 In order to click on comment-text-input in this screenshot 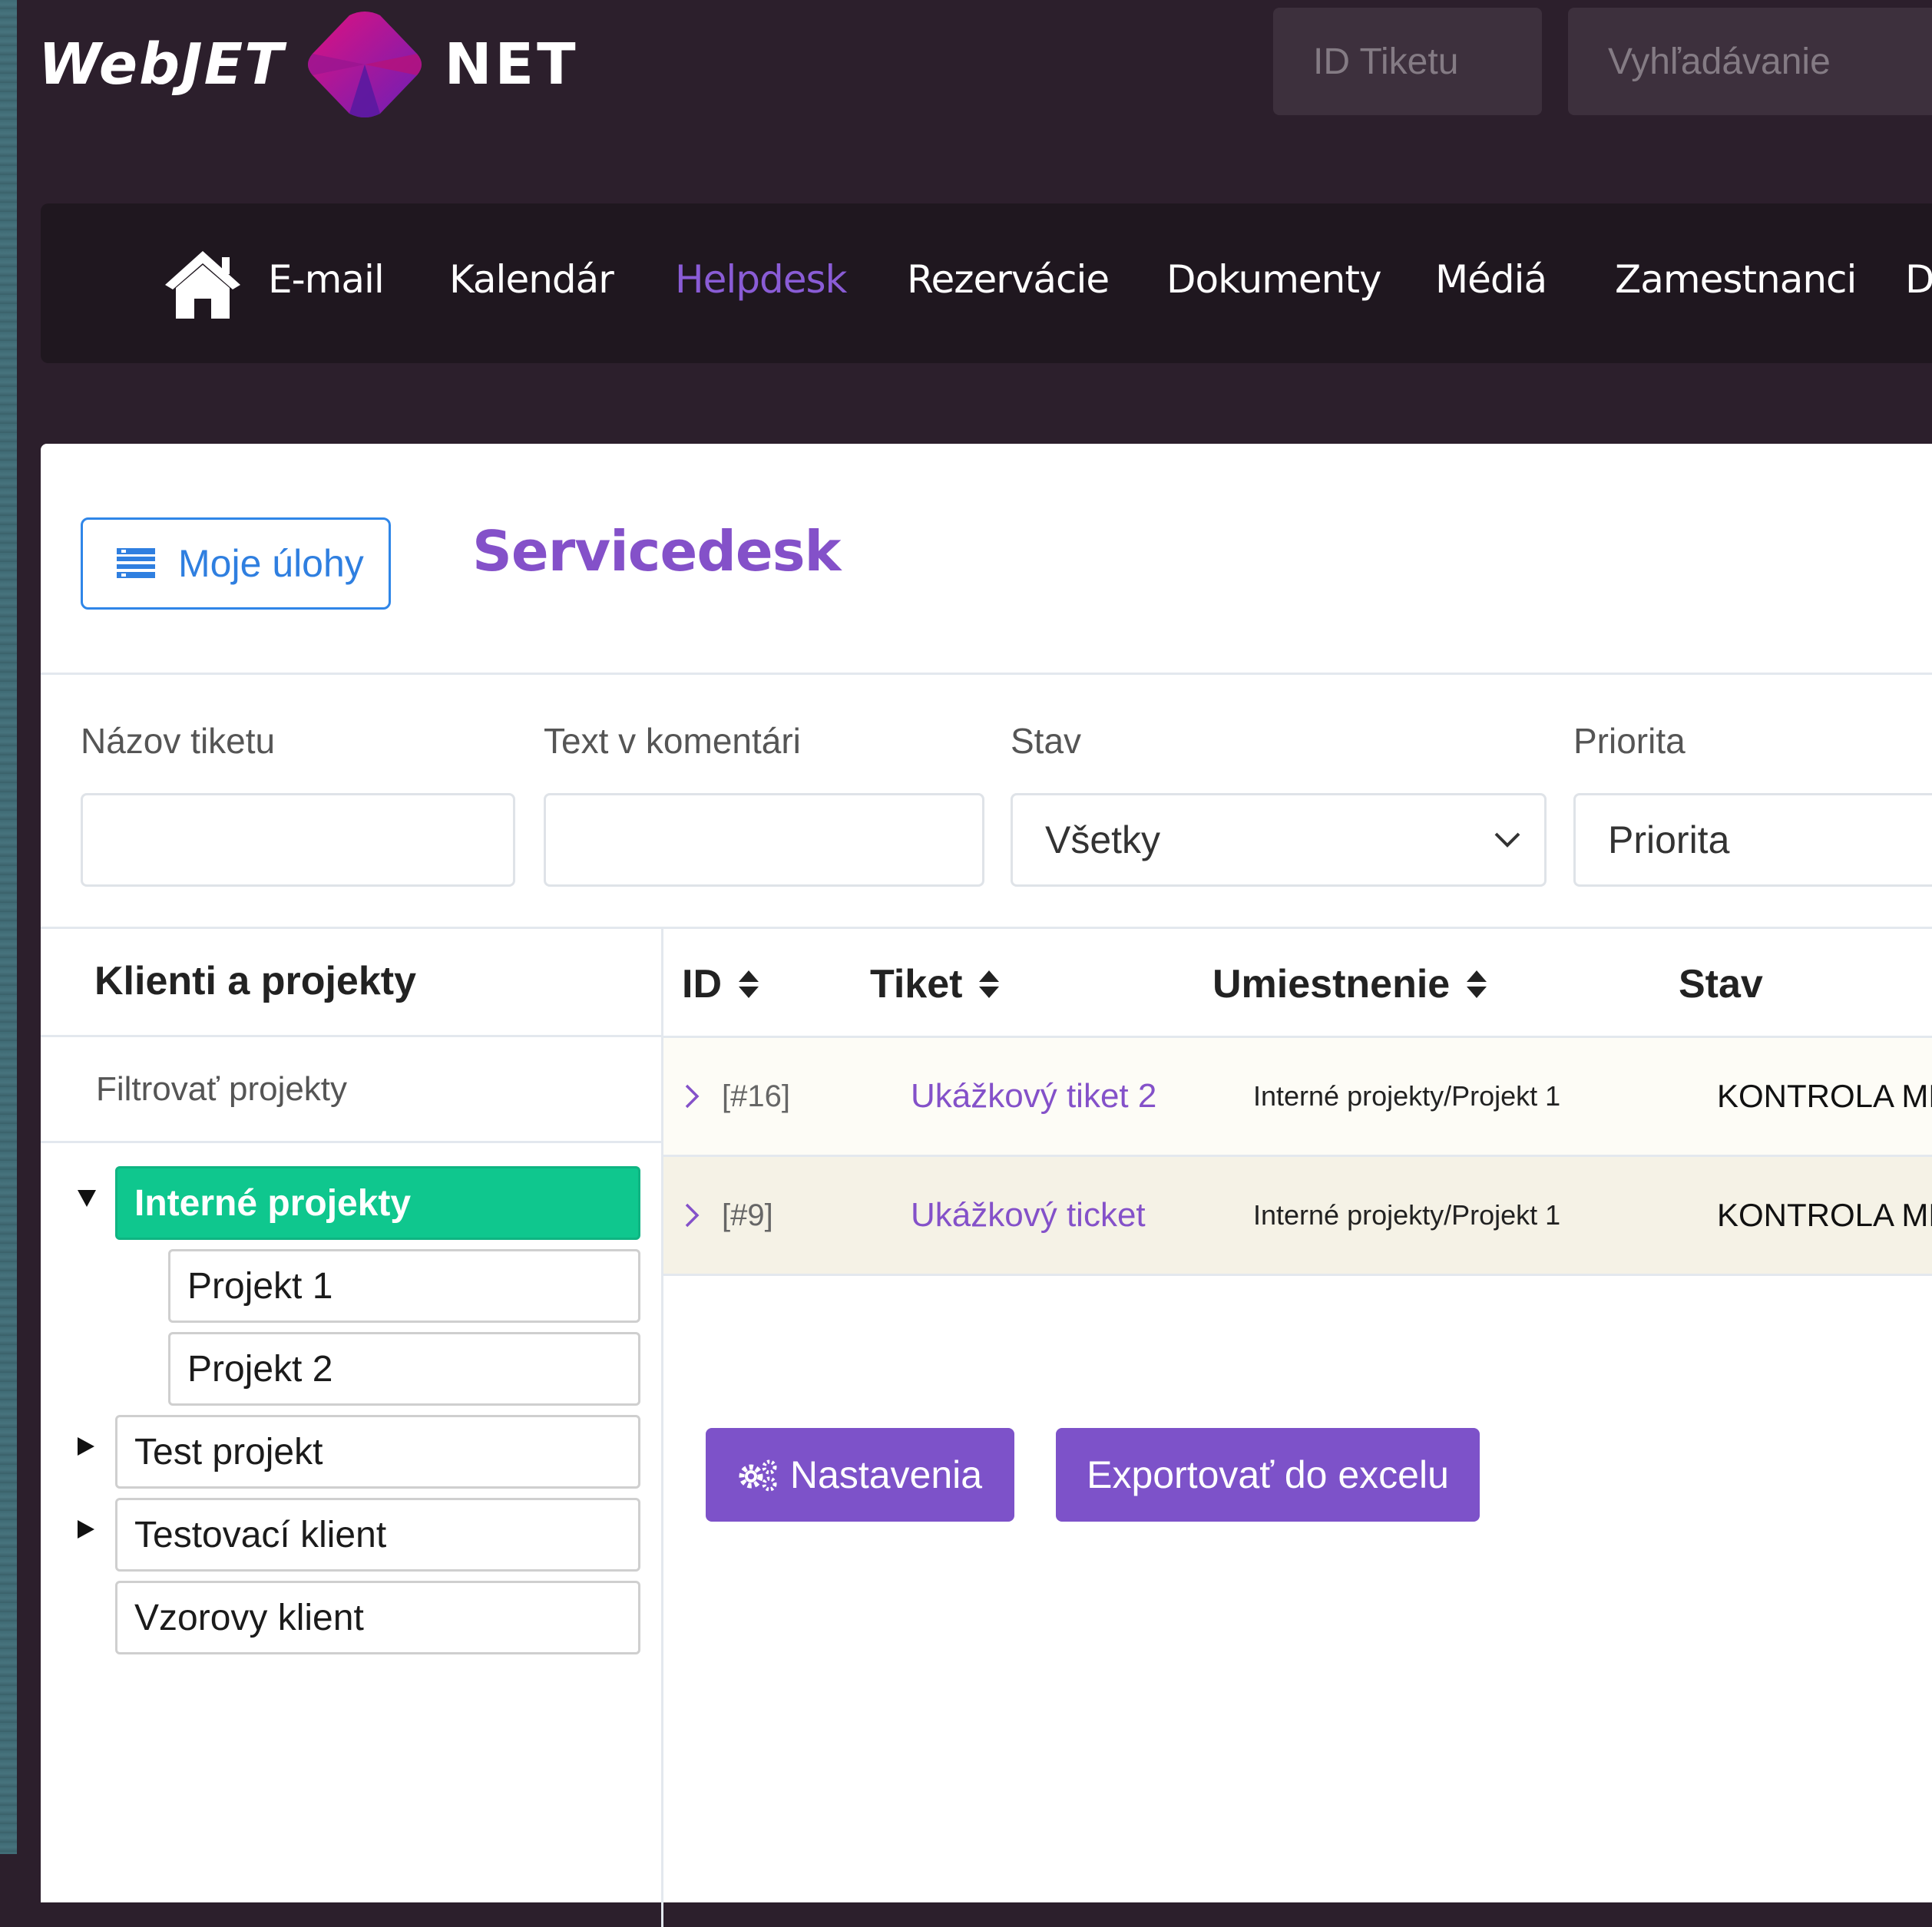, I will do `click(764, 840)`.